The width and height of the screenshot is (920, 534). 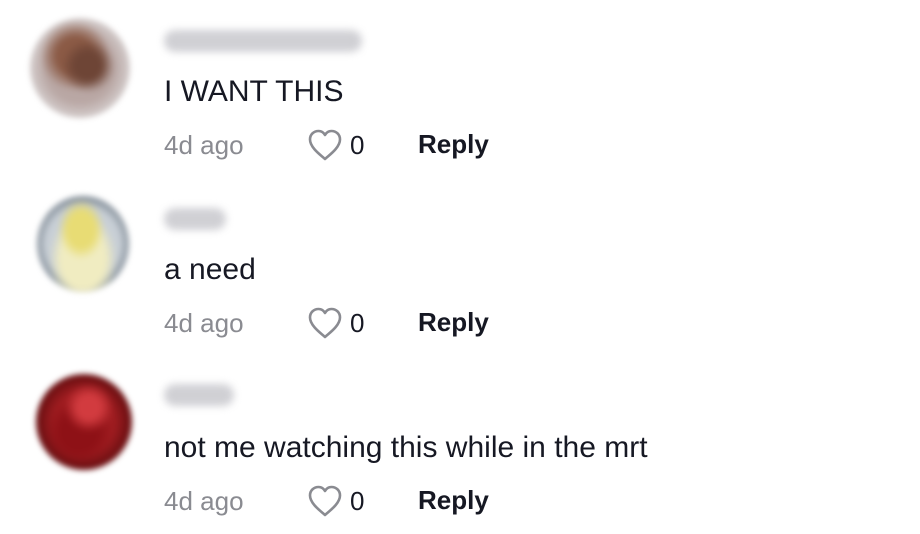 What do you see at coordinates (406, 447) in the screenshot?
I see `comment-text: not me watching this while in the mrt` at bounding box center [406, 447].